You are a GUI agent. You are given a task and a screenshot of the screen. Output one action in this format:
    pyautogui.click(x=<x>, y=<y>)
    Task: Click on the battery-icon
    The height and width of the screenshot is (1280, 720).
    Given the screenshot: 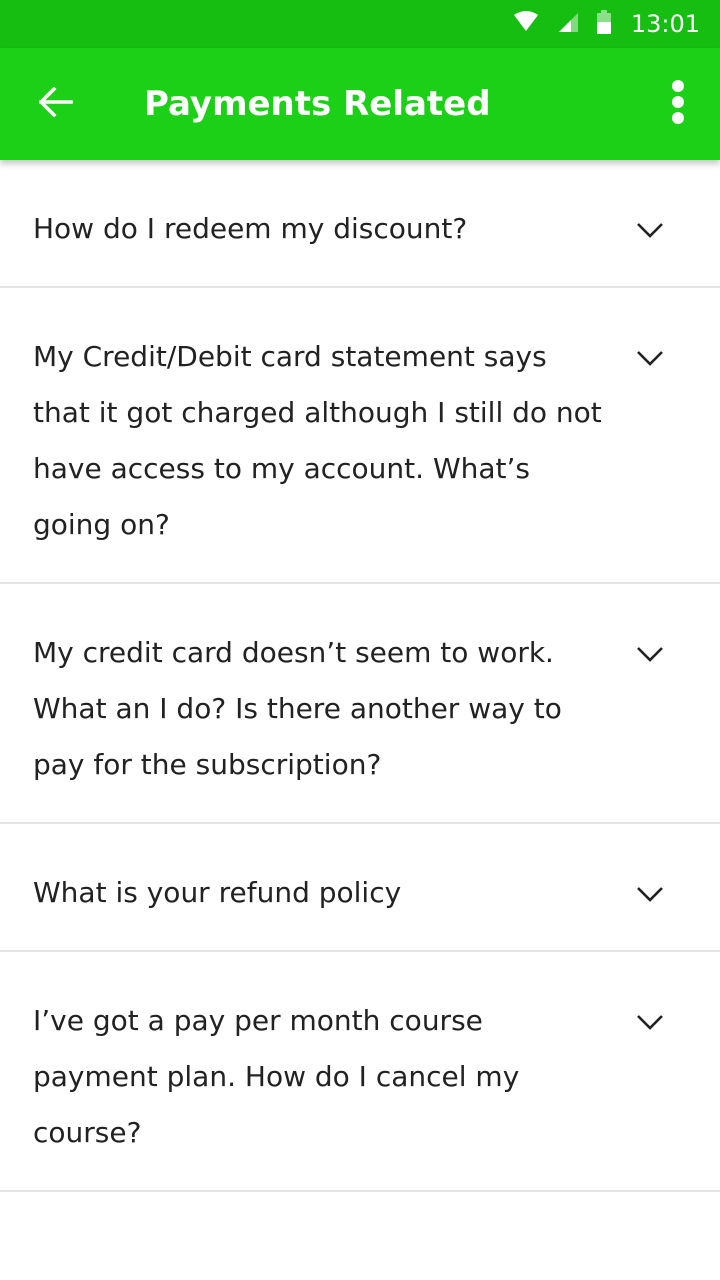 What is the action you would take?
    pyautogui.click(x=603, y=24)
    